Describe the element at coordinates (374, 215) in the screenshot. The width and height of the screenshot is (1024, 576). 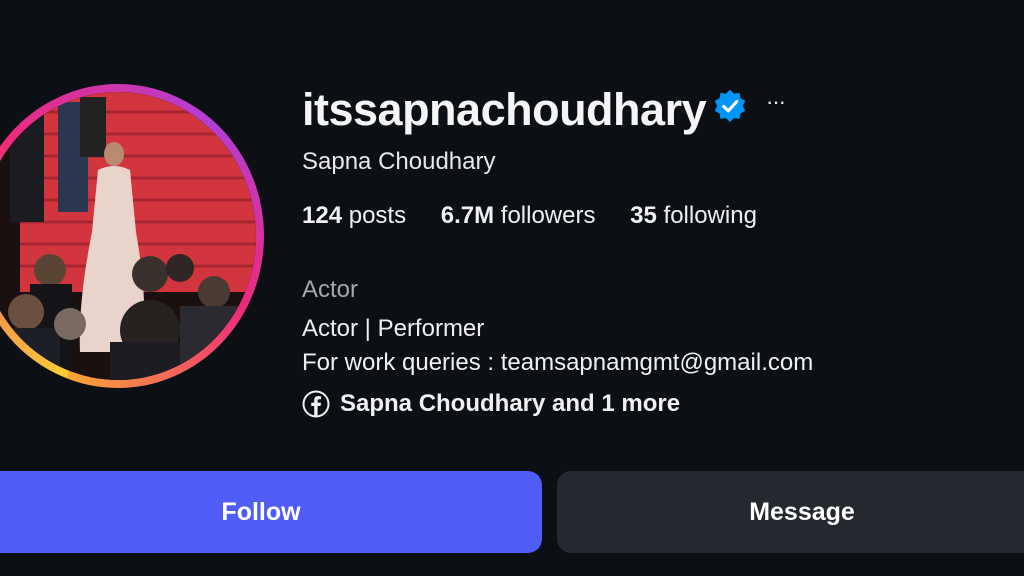
I see `posts-count-label: posts` at that location.